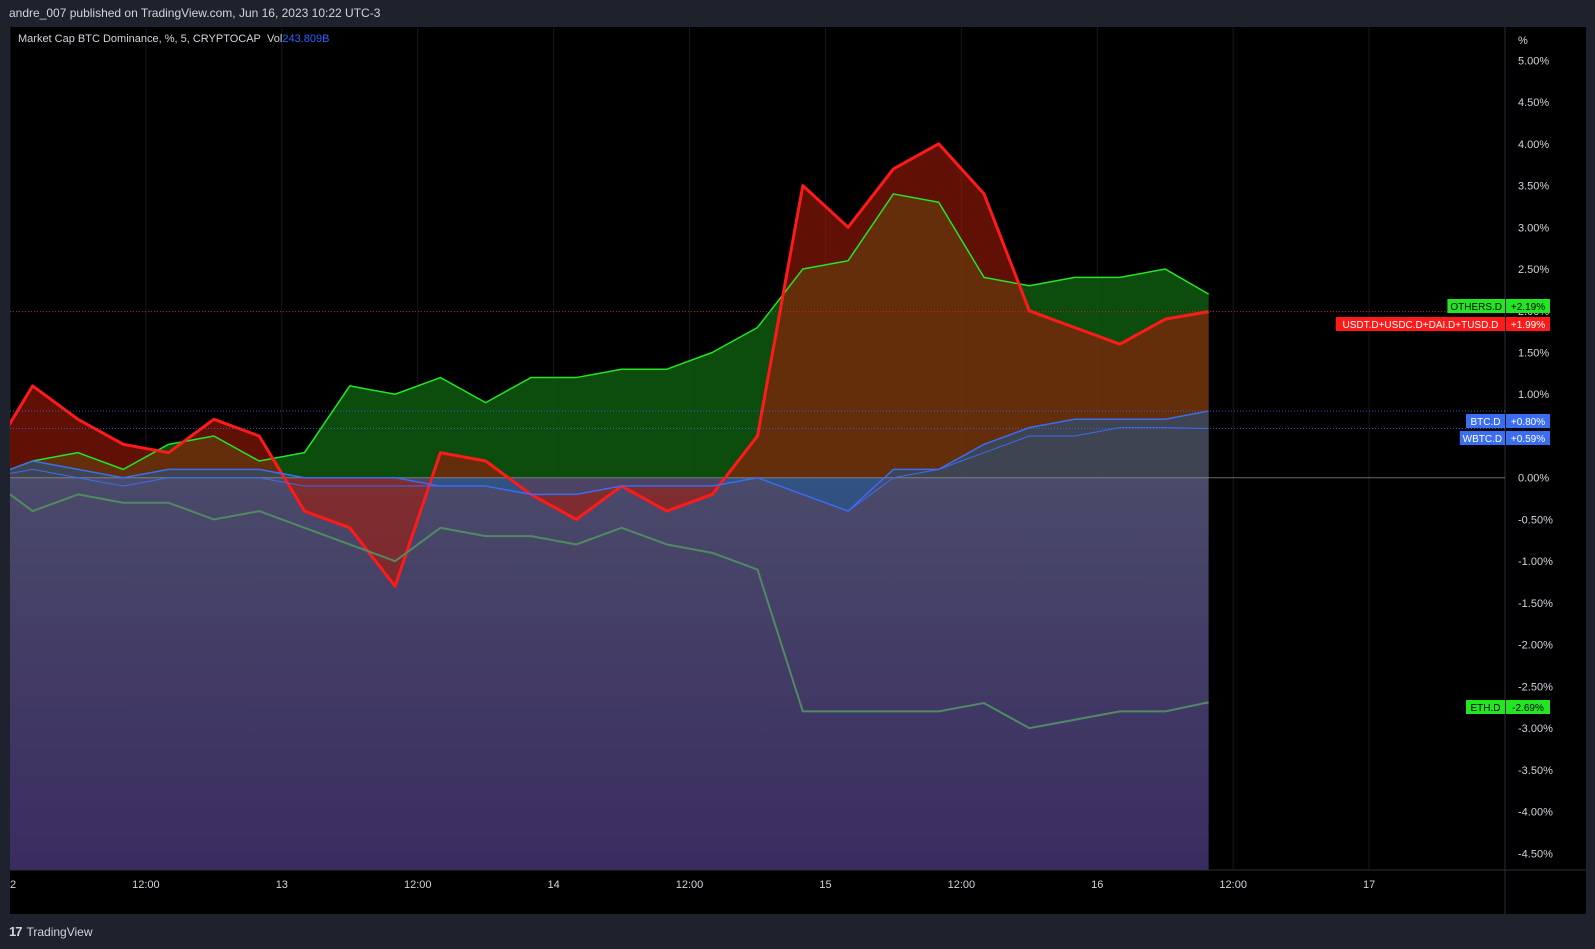  Describe the element at coordinates (1535, 771) in the screenshot. I see `y-tick-label: -3.50%` at that location.